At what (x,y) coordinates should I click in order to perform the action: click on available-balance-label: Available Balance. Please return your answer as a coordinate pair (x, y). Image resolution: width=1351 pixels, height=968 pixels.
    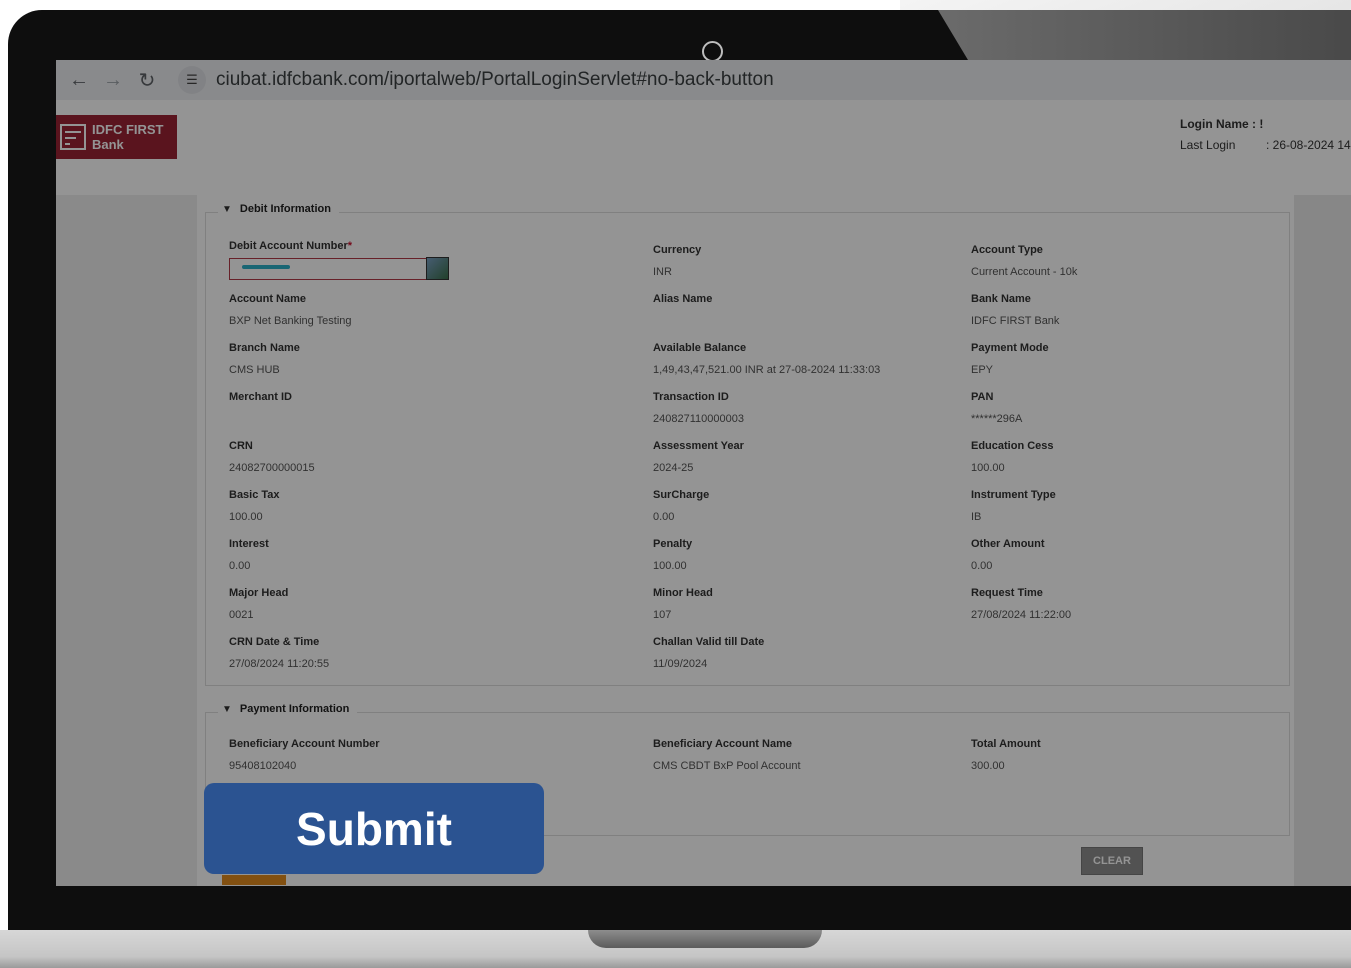
    Looking at the image, I should click on (700, 348).